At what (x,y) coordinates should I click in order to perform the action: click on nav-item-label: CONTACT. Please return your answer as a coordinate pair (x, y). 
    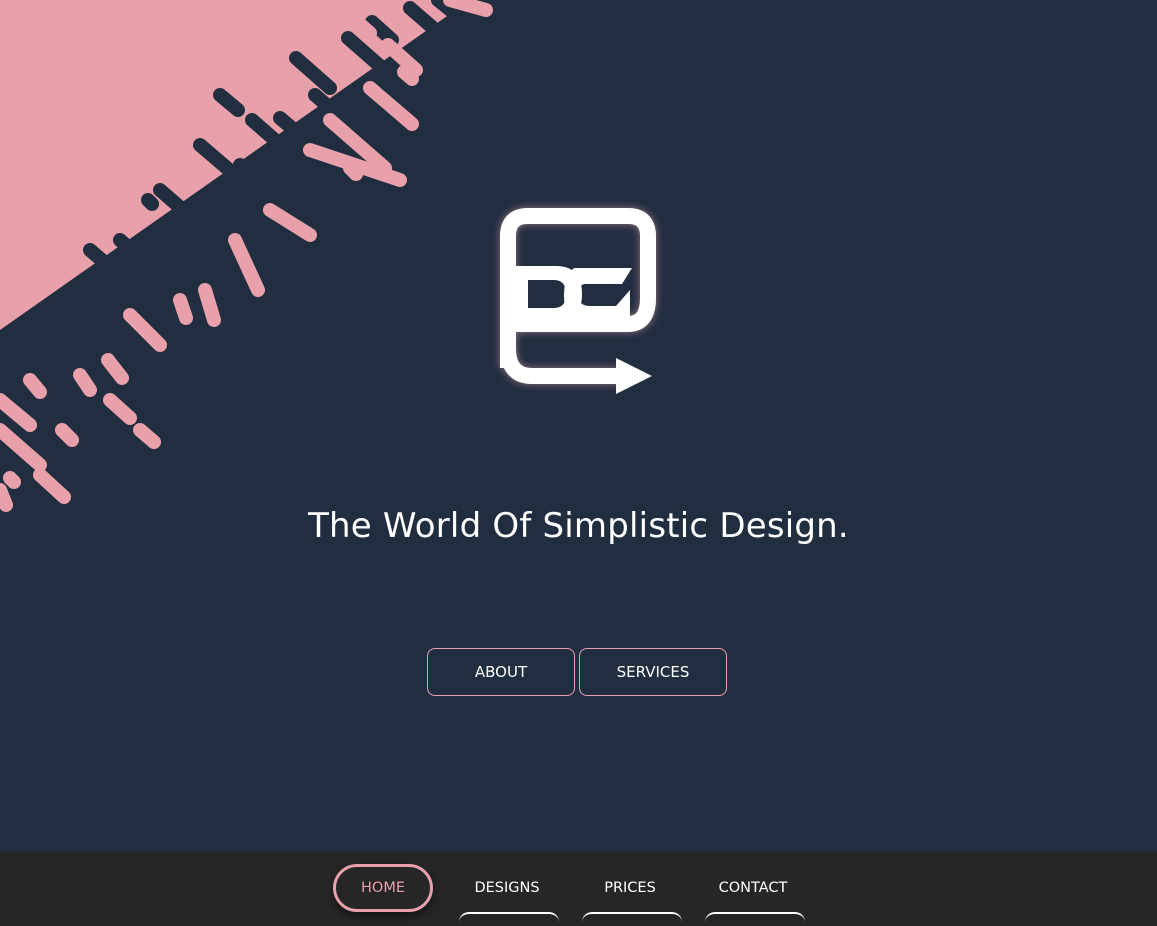
    Looking at the image, I should click on (753, 888).